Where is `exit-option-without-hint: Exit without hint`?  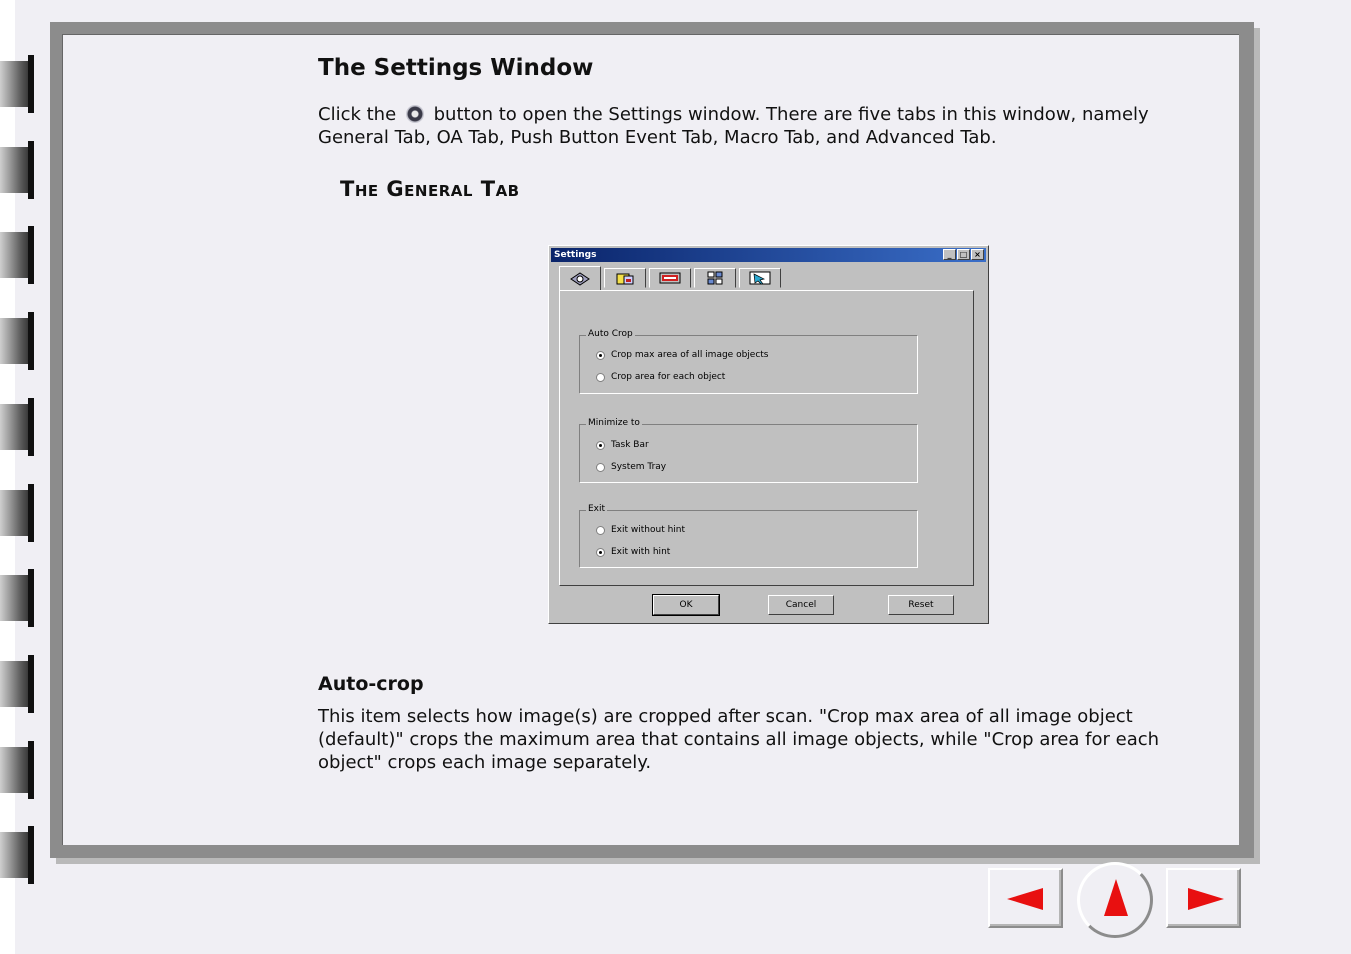 exit-option-without-hint: Exit without hint is located at coordinates (640, 530).